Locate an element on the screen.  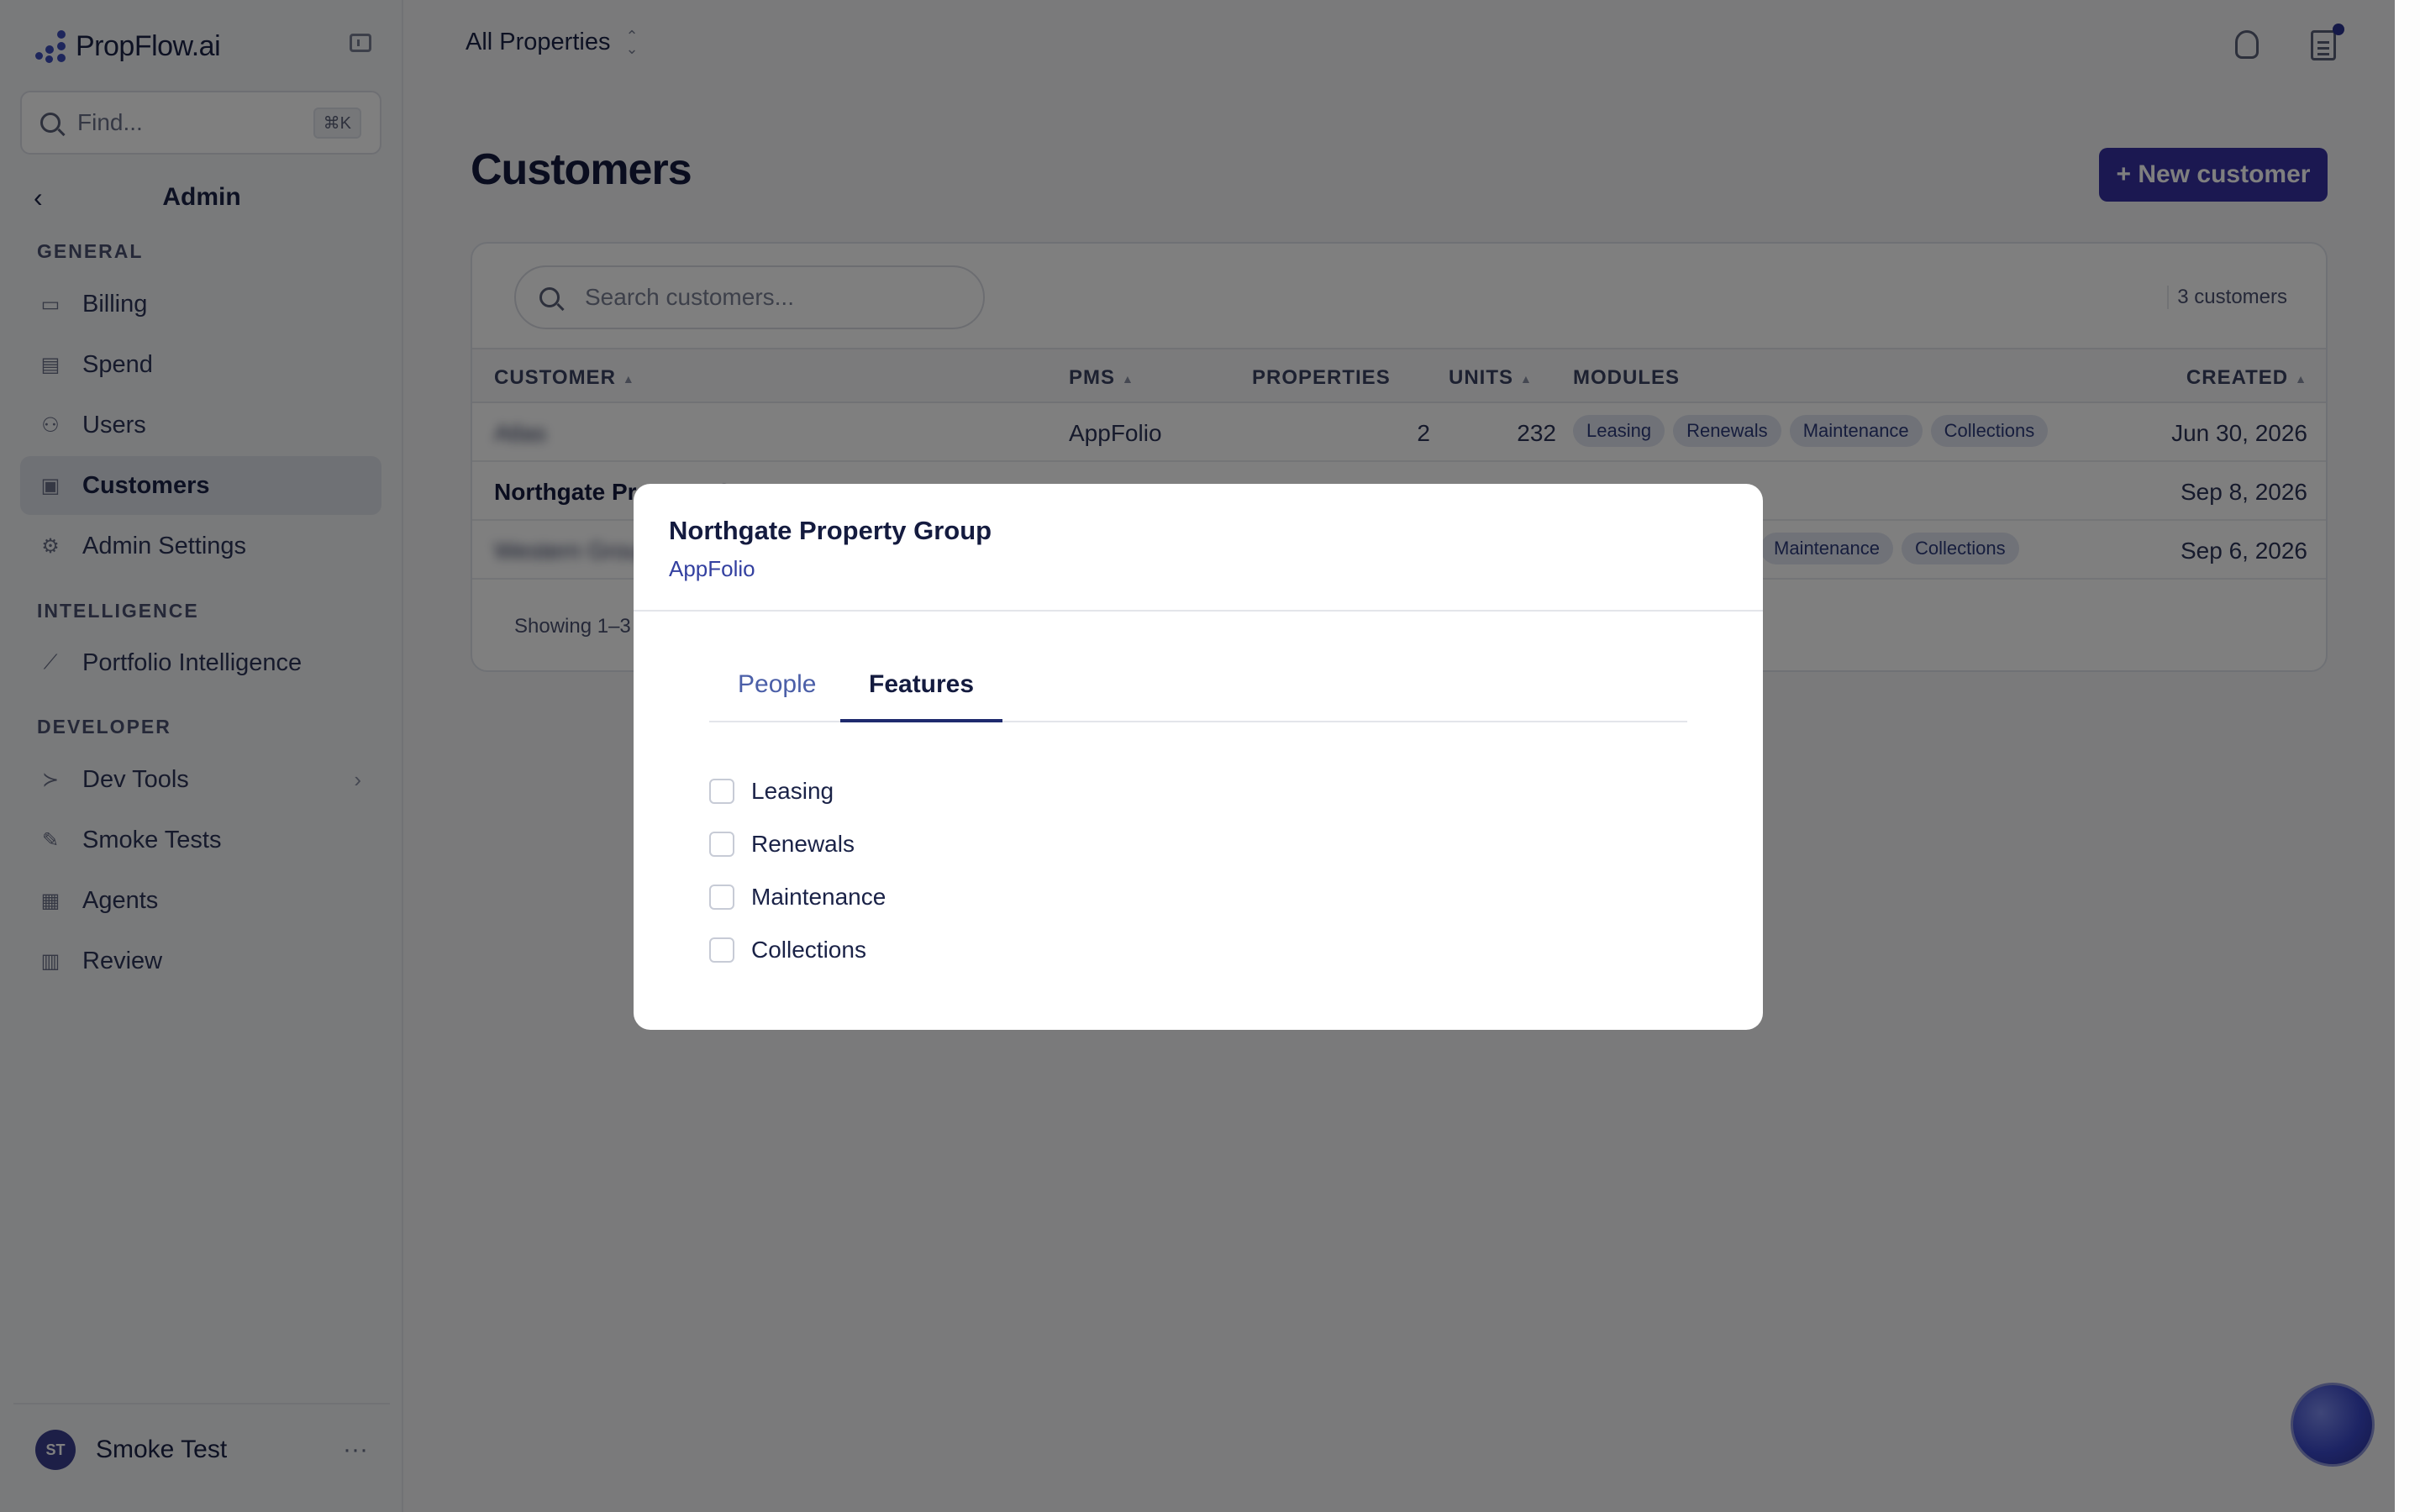
modal-title: Northgate Property Group is located at coordinates (830, 530).